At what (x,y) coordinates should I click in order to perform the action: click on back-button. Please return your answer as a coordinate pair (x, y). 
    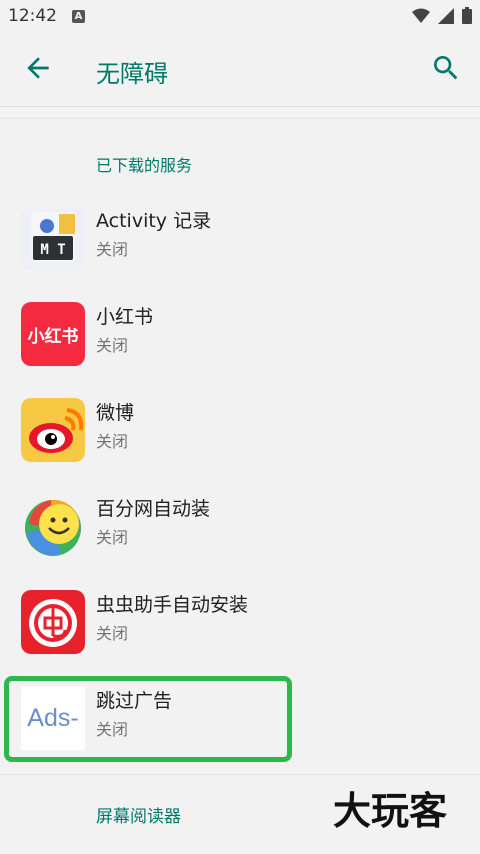
    Looking at the image, I should click on (38, 68).